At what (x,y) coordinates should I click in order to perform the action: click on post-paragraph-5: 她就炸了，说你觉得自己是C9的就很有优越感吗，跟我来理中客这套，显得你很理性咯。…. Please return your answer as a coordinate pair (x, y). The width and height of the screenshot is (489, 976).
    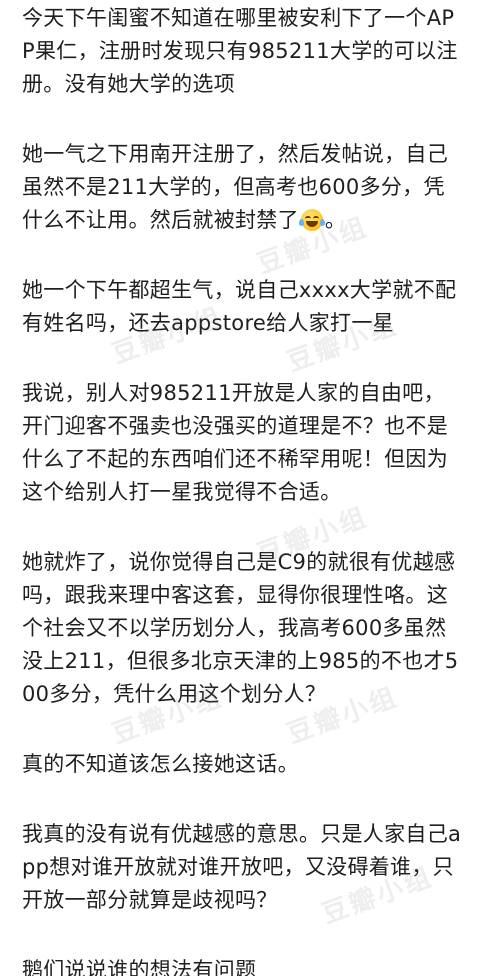
    Looking at the image, I should click on (240, 628).